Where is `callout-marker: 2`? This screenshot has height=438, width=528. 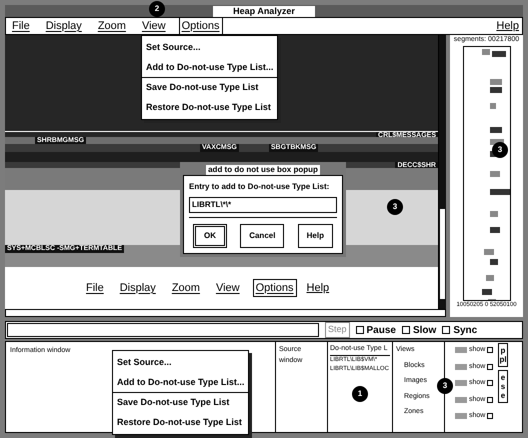
callout-marker: 2 is located at coordinates (157, 9).